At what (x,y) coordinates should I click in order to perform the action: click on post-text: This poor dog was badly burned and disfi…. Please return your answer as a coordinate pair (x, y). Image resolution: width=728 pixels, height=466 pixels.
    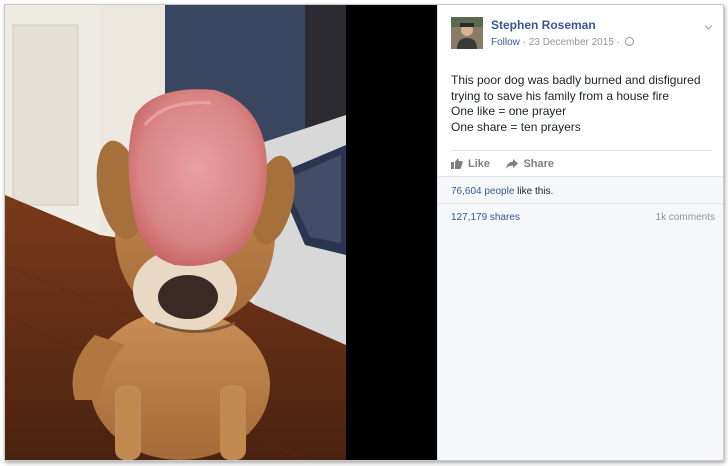
    Looking at the image, I should click on (582, 104).